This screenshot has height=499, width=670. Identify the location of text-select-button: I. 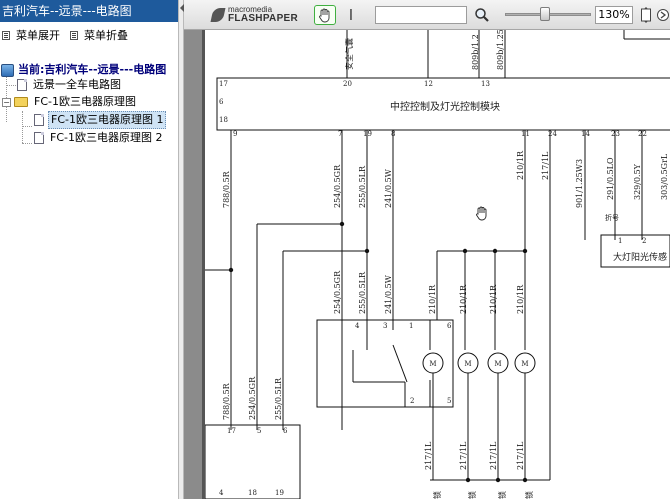
(351, 15).